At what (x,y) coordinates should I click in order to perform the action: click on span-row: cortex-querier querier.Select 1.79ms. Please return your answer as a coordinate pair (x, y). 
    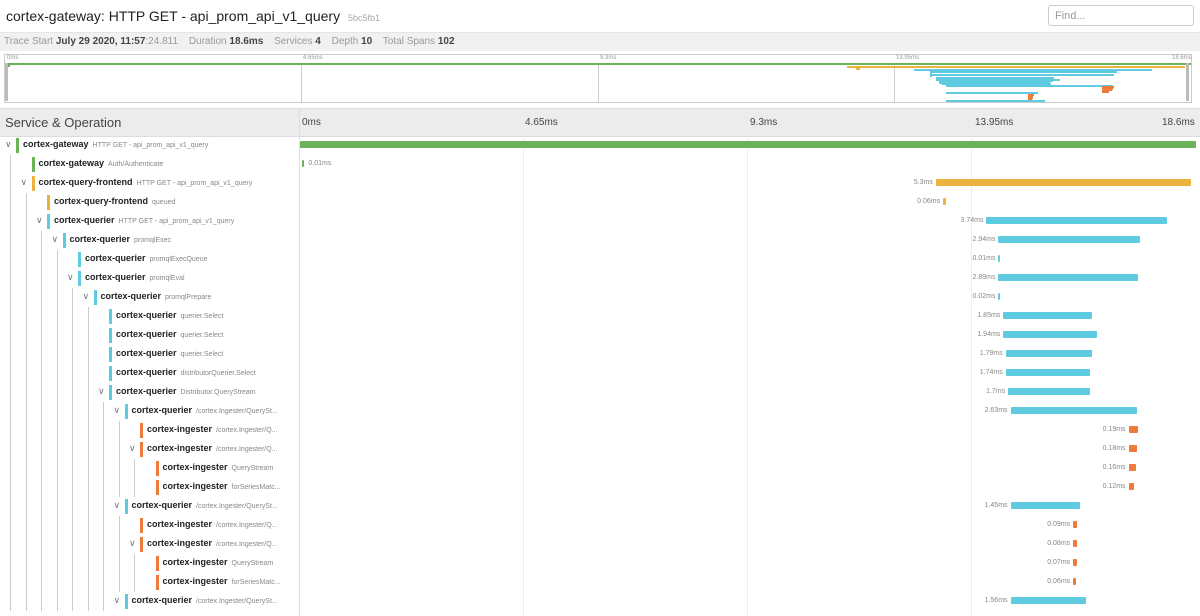
    Looking at the image, I should click on (600, 354).